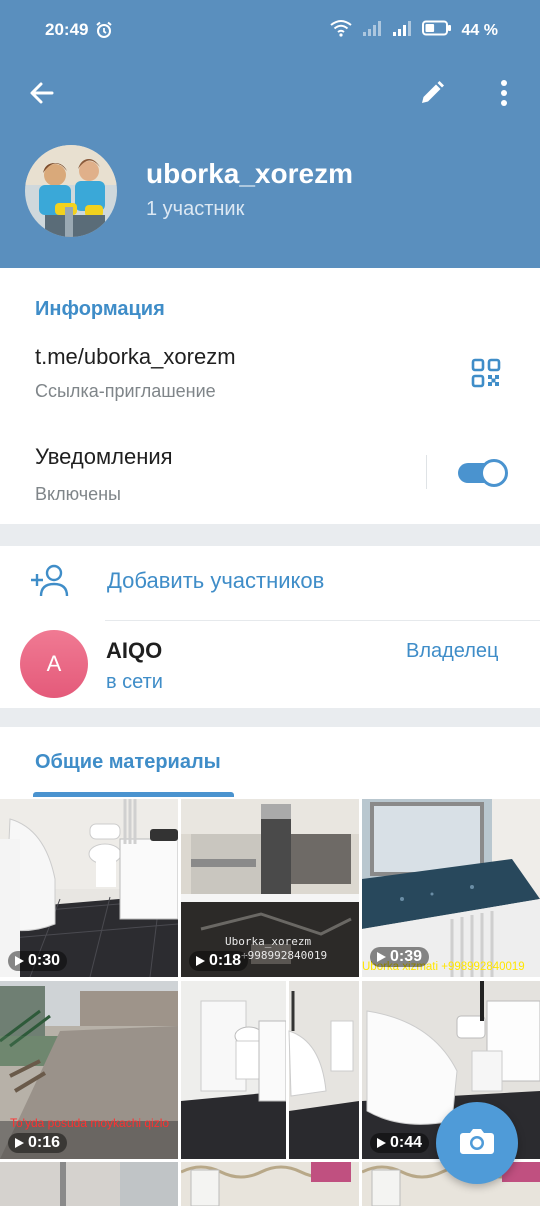 Image resolution: width=540 pixels, height=1206 pixels. Describe the element at coordinates (71, 191) in the screenshot. I see `group-avatar` at that location.